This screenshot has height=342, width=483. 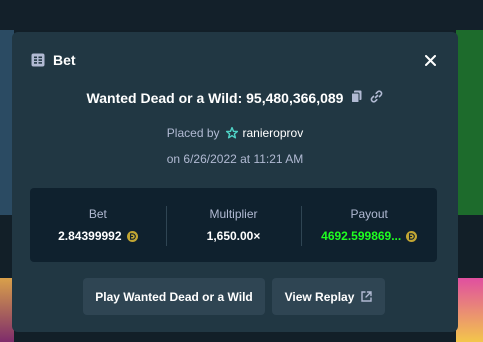 I want to click on bet-amount-value-row: 2.84399992, so click(x=98, y=236).